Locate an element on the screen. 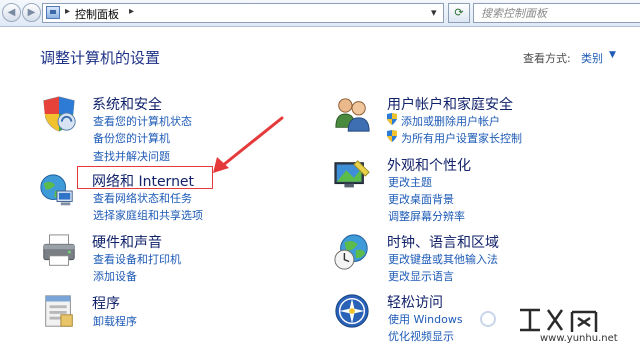 Image resolution: width=640 pixels, height=350 pixels. watermark-url: www.yunhu.net is located at coordinates (579, 338).